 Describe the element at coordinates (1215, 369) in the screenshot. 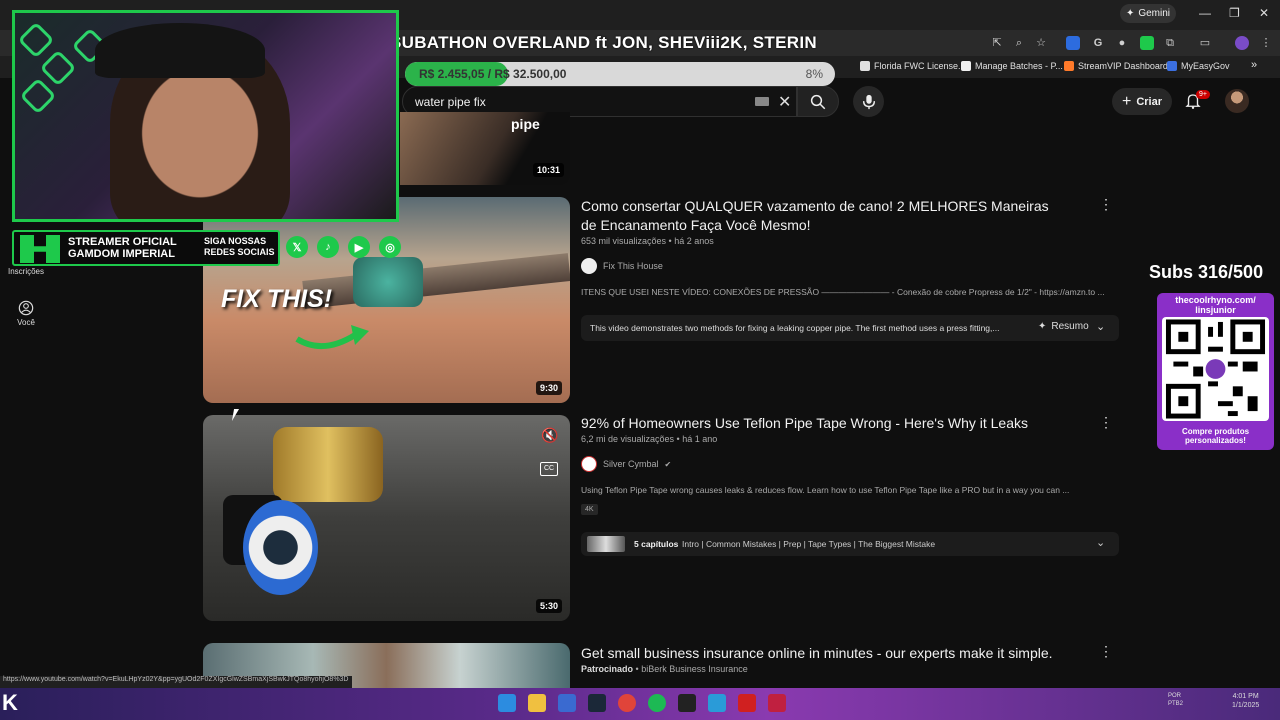

I see `qr-code-icon` at that location.